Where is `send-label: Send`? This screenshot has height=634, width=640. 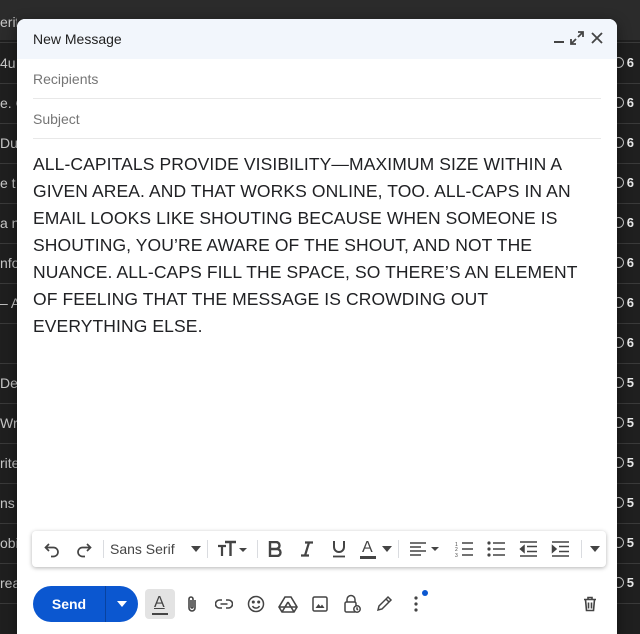 send-label: Send is located at coordinates (69, 604).